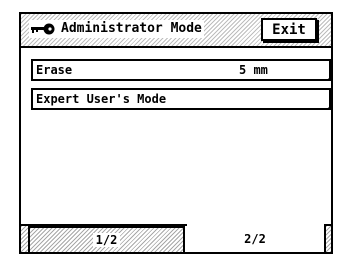  Describe the element at coordinates (131, 28) in the screenshot. I see `page-title: Administrator Mode` at that location.